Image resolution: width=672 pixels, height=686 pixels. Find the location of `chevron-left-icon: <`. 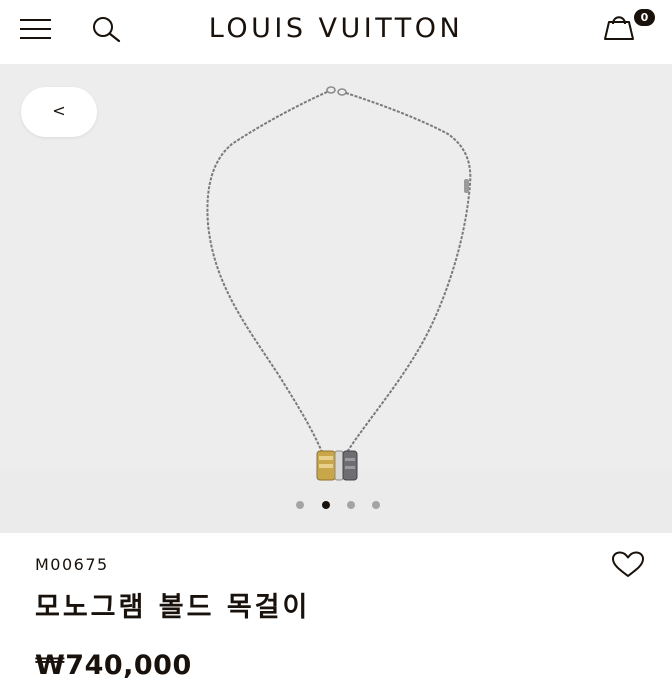

chevron-left-icon: < is located at coordinates (59, 110).